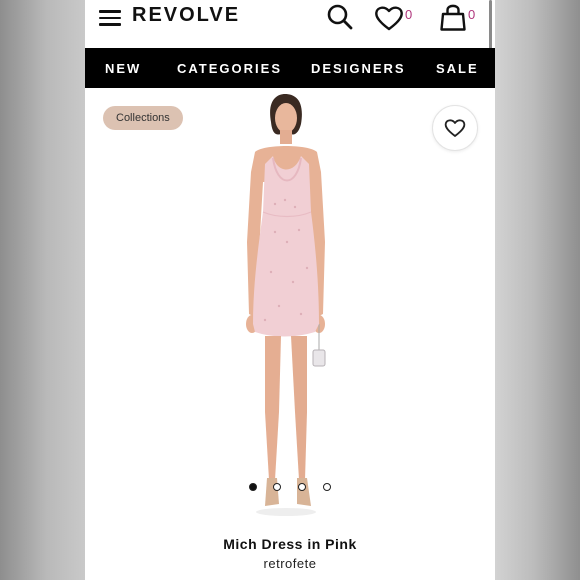  Describe the element at coordinates (290, 488) in the screenshot. I see `image-carousel-dots` at that location.